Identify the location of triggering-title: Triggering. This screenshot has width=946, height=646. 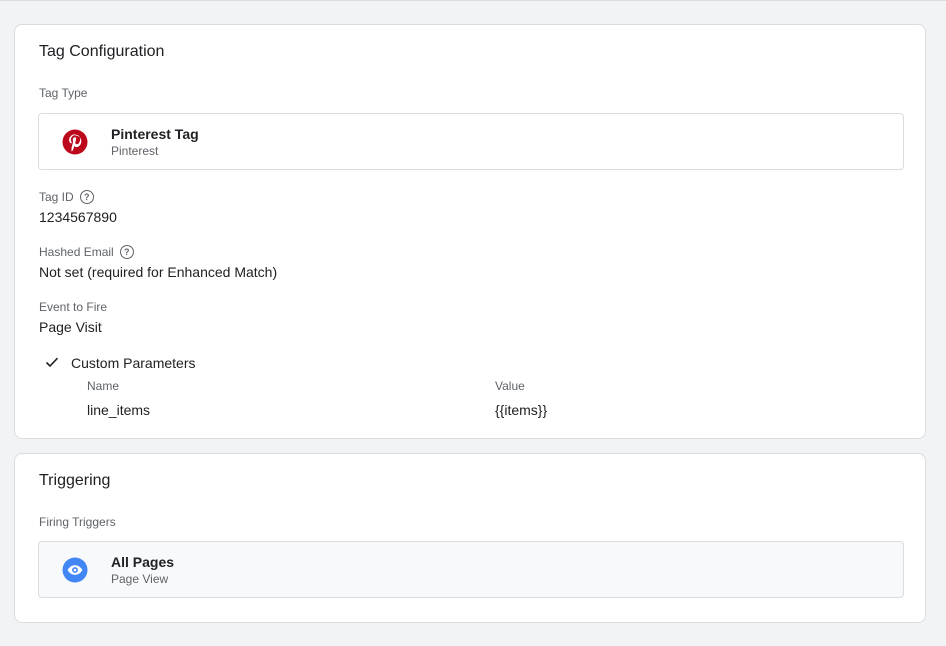
(75, 480).